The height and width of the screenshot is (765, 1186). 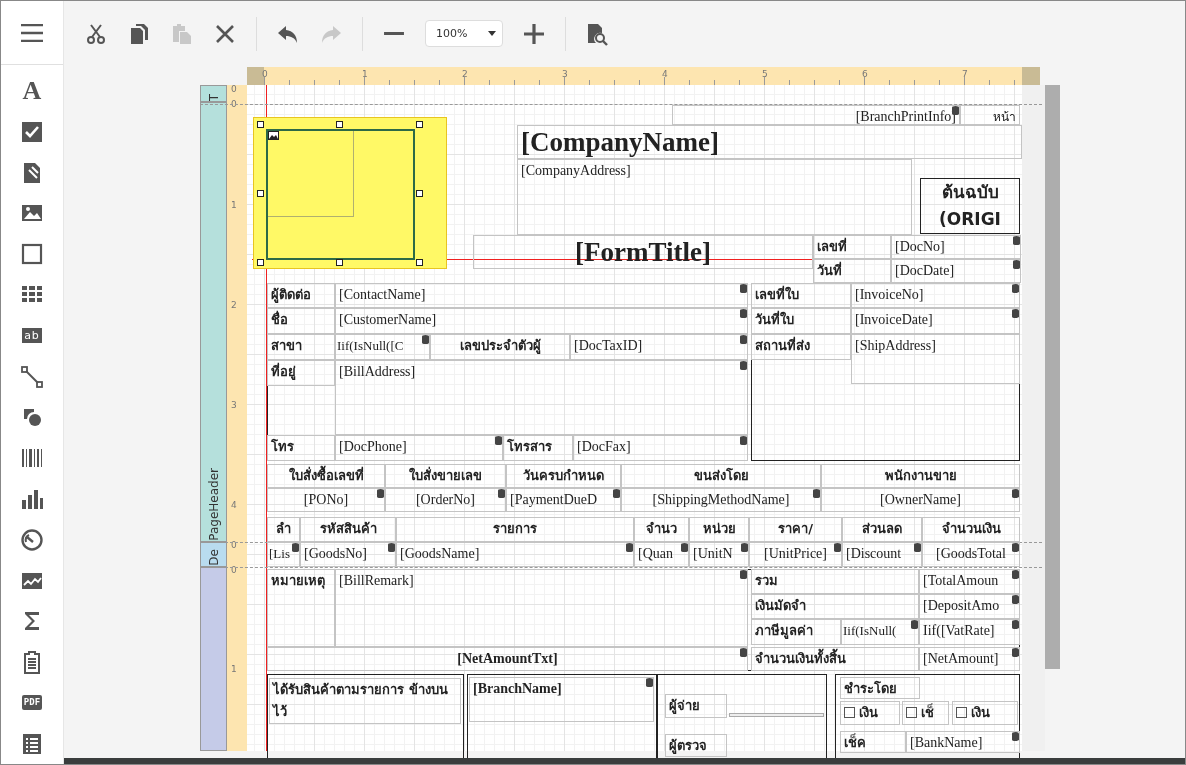 I want to click on data-field: [CompanyAddress], so click(x=714, y=197).